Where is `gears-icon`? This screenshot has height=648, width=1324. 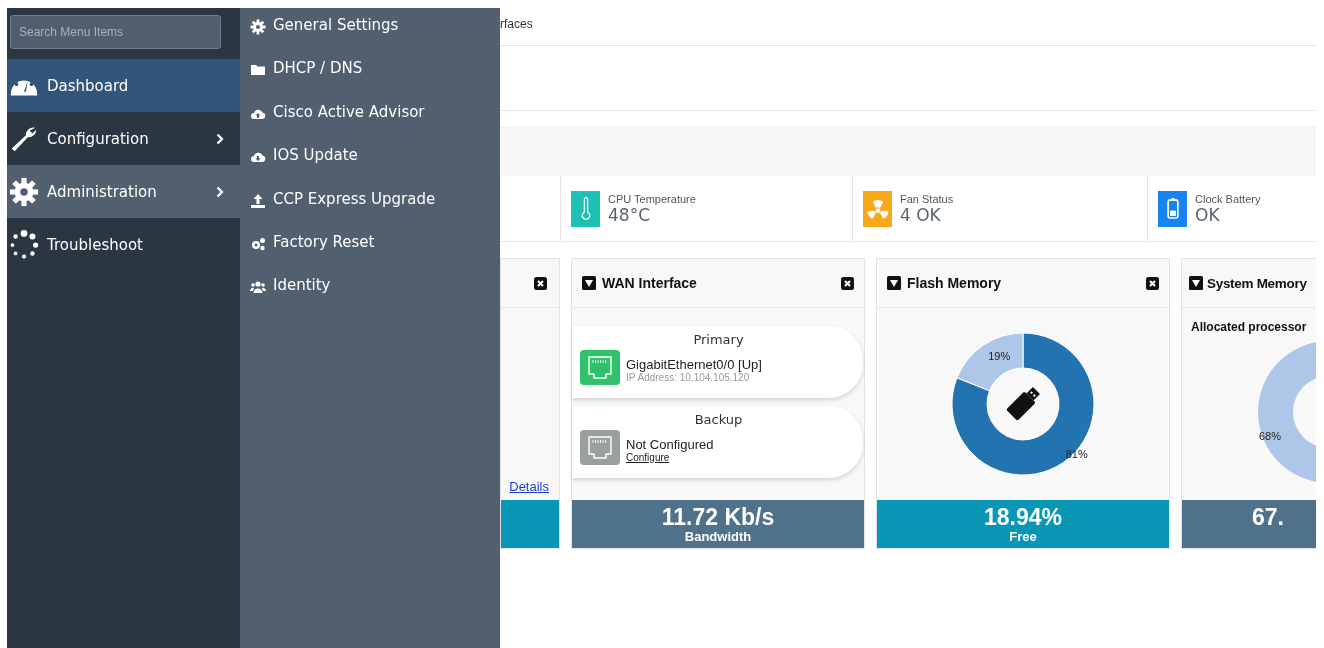 gears-icon is located at coordinates (258, 243).